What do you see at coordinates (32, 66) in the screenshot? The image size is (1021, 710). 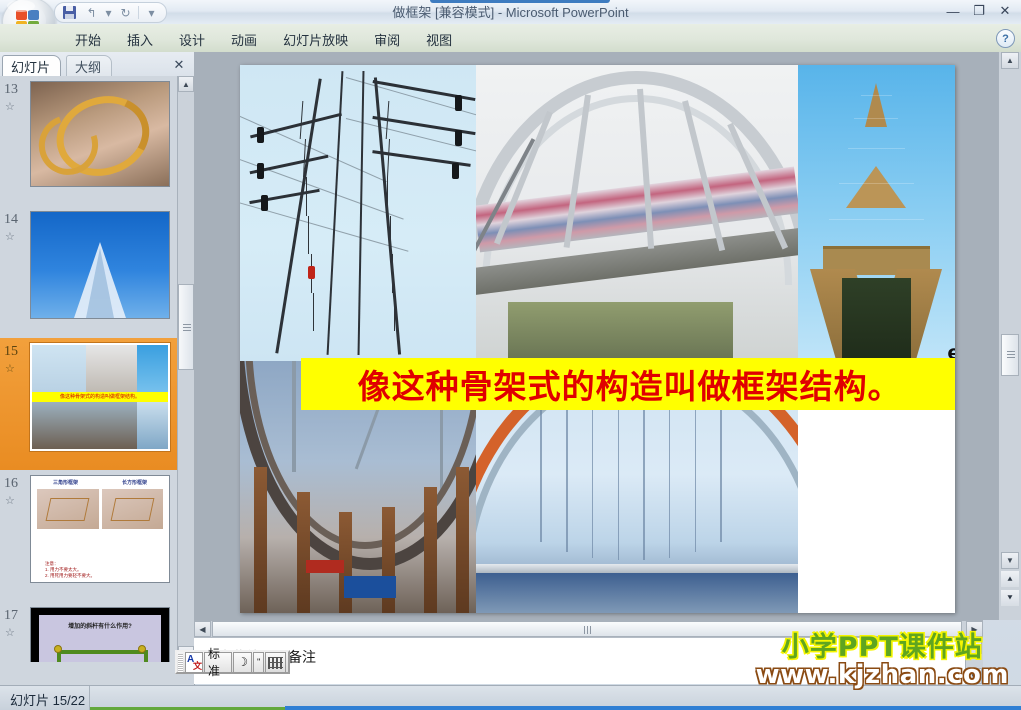 I see `tab-slides: 幻灯片` at bounding box center [32, 66].